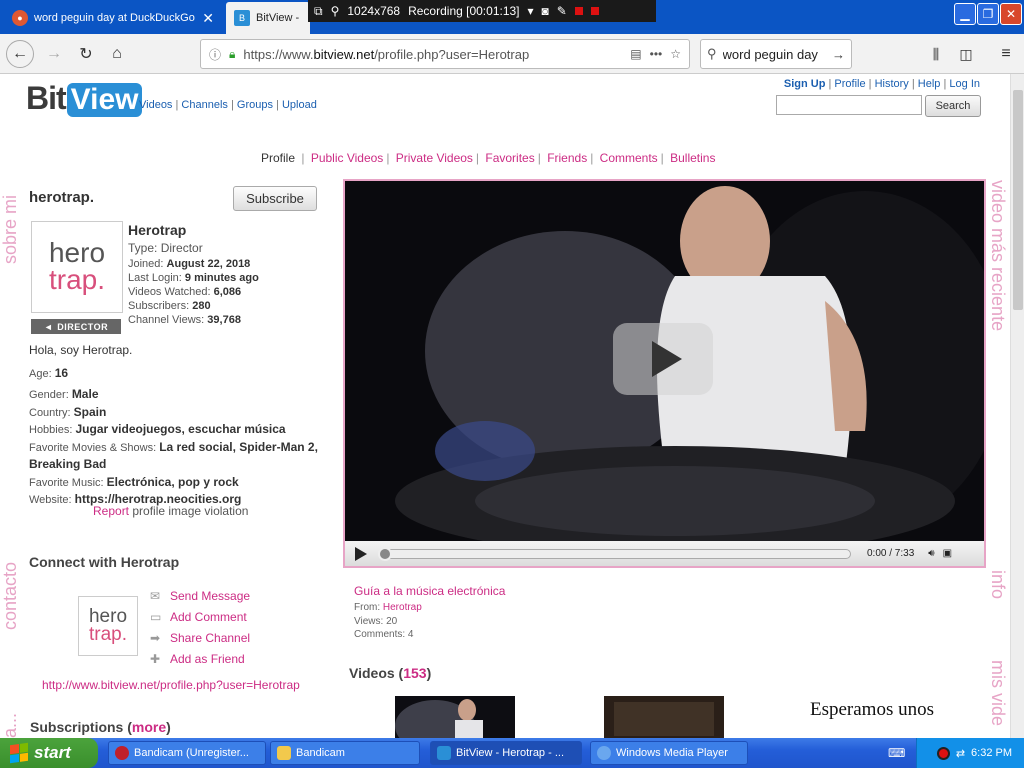 This screenshot has height=768, width=1024. Describe the element at coordinates (429, 591) in the screenshot. I see `video-title-link: Guía a la música electrónica` at that location.